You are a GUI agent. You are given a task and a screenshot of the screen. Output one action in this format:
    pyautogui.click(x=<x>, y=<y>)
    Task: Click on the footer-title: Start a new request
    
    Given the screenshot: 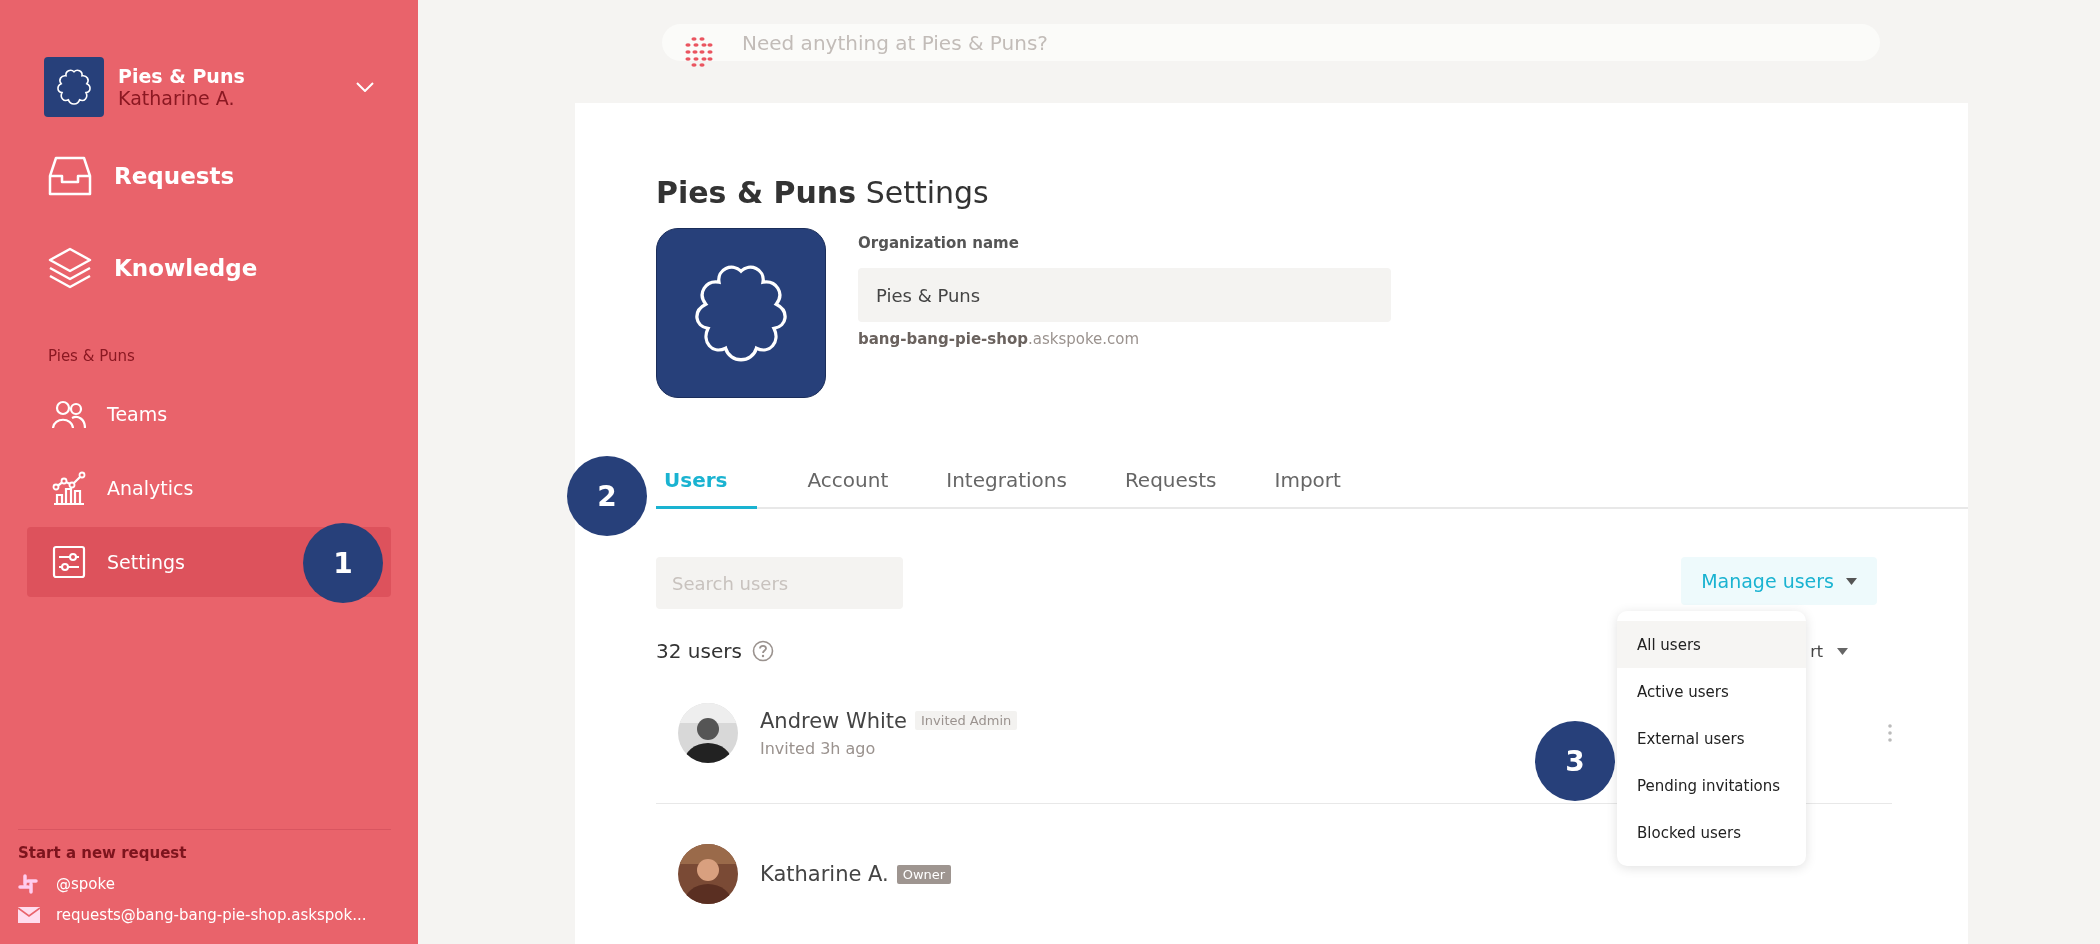 What is the action you would take?
    pyautogui.click(x=103, y=853)
    